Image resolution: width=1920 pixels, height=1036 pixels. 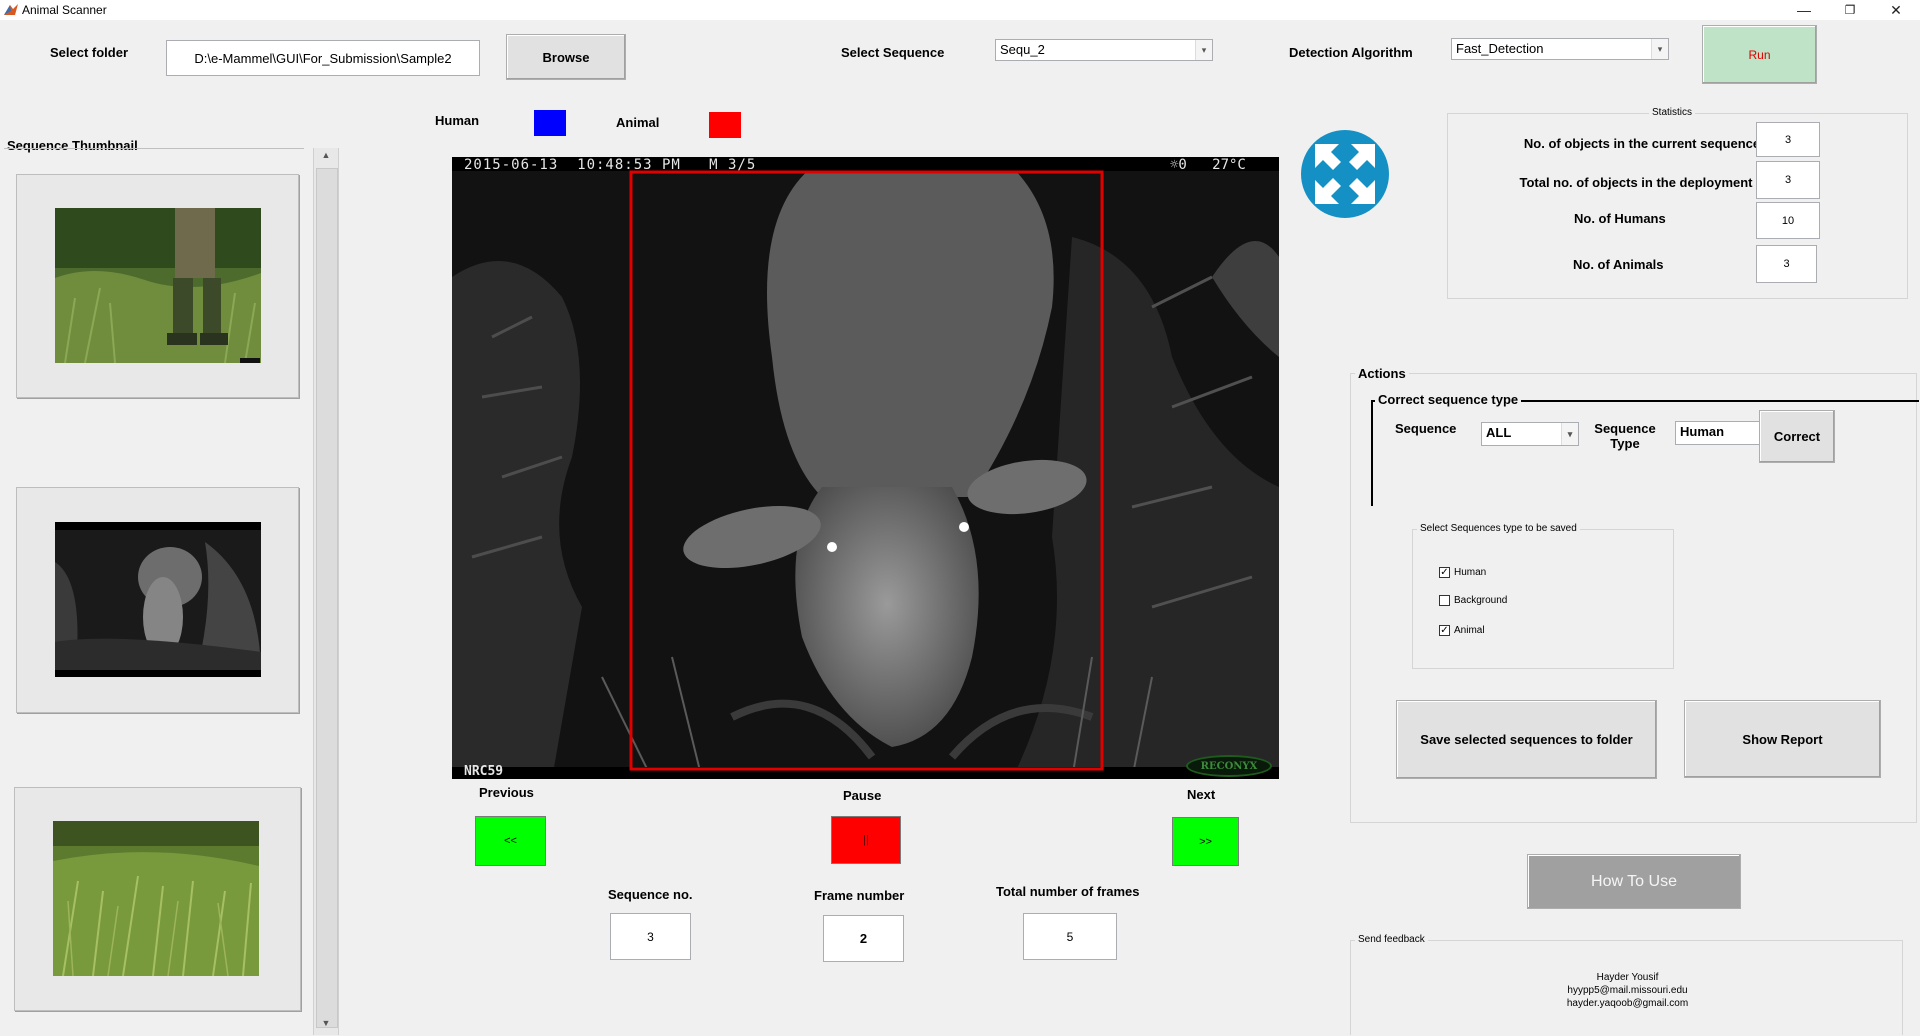 What do you see at coordinates (863, 938) in the screenshot?
I see `frame-number-field: 2` at bounding box center [863, 938].